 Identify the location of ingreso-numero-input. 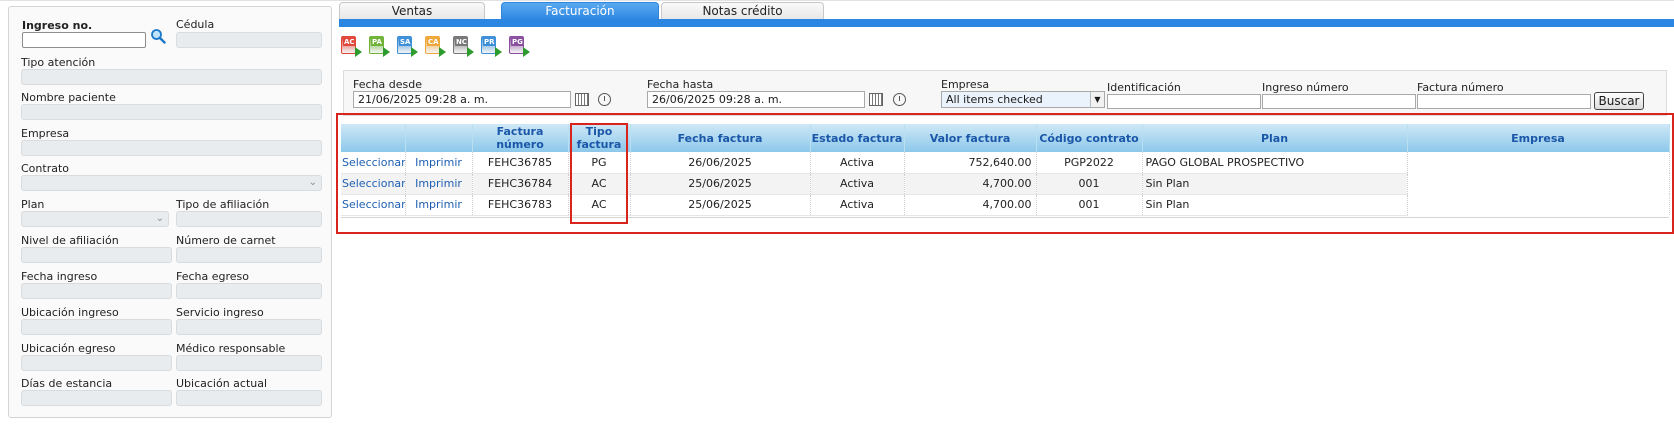
(1339, 101).